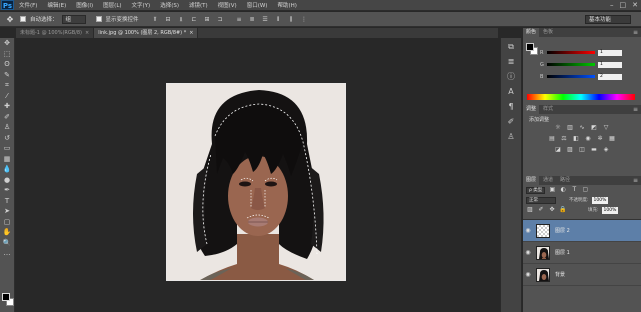 The height and width of the screenshot is (312, 641). Describe the element at coordinates (265, 19) in the screenshot. I see `distribute-bottom-icon: ☰` at that location.